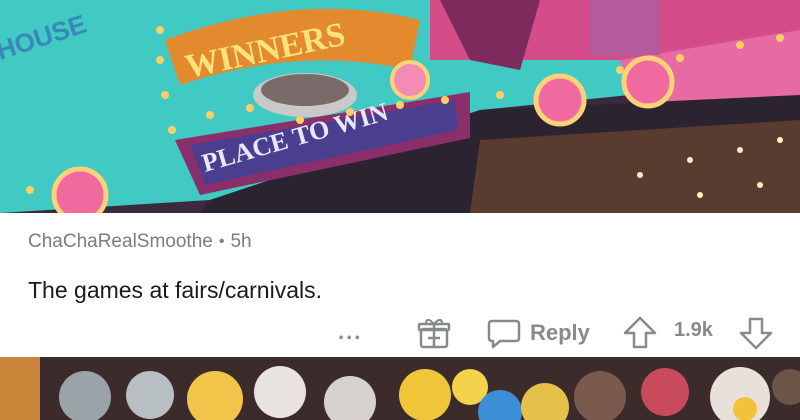 The image size is (800, 420). What do you see at coordinates (175, 290) in the screenshot?
I see `comment-body: The games at fairs/carnivals.` at bounding box center [175, 290].